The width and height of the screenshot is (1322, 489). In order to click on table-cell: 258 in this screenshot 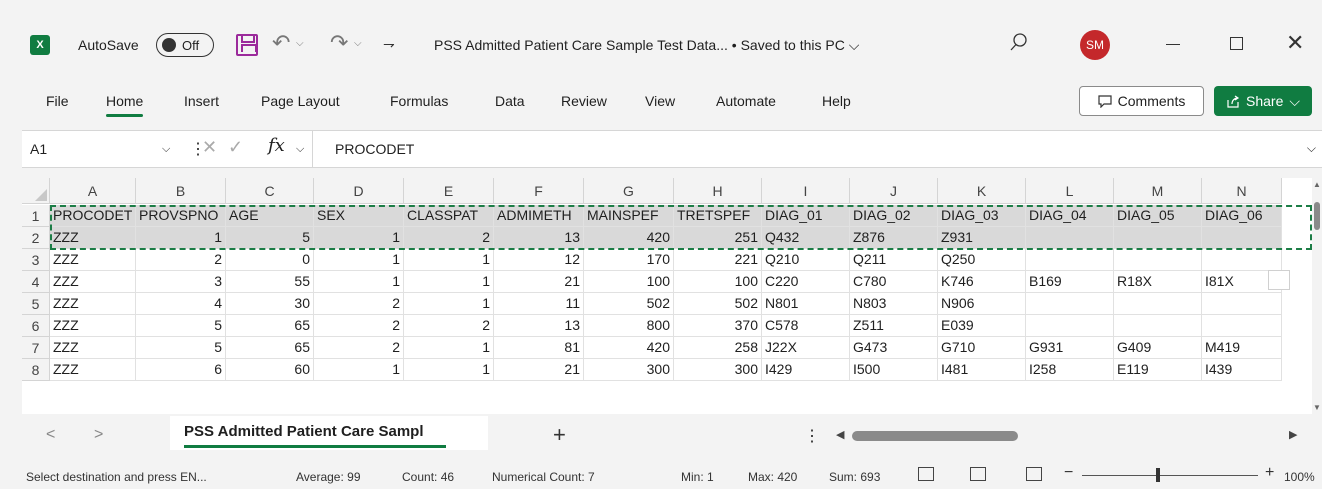, I will do `click(718, 348)`.